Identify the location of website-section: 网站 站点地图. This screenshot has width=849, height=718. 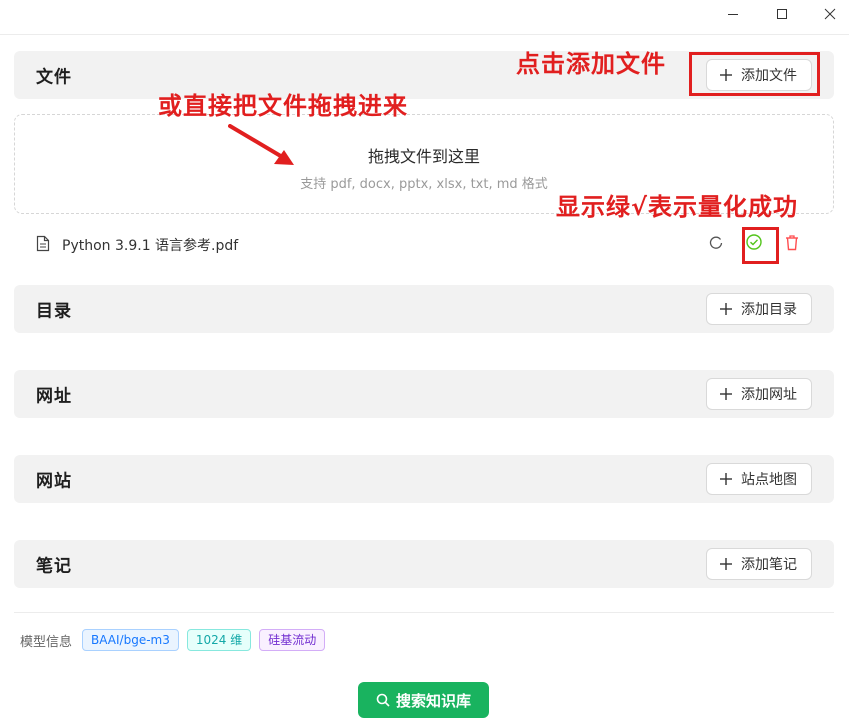
(424, 479).